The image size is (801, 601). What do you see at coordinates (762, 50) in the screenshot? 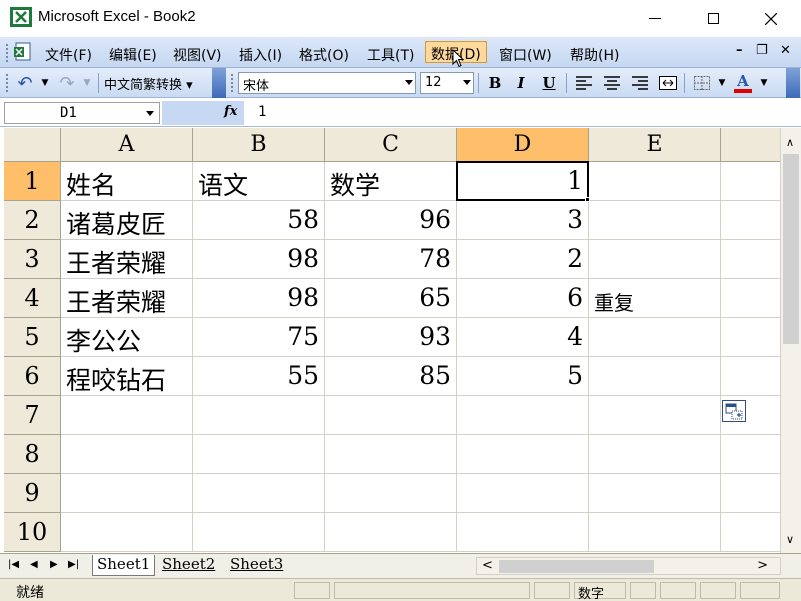
I see `doc-restore-button: ❐` at bounding box center [762, 50].